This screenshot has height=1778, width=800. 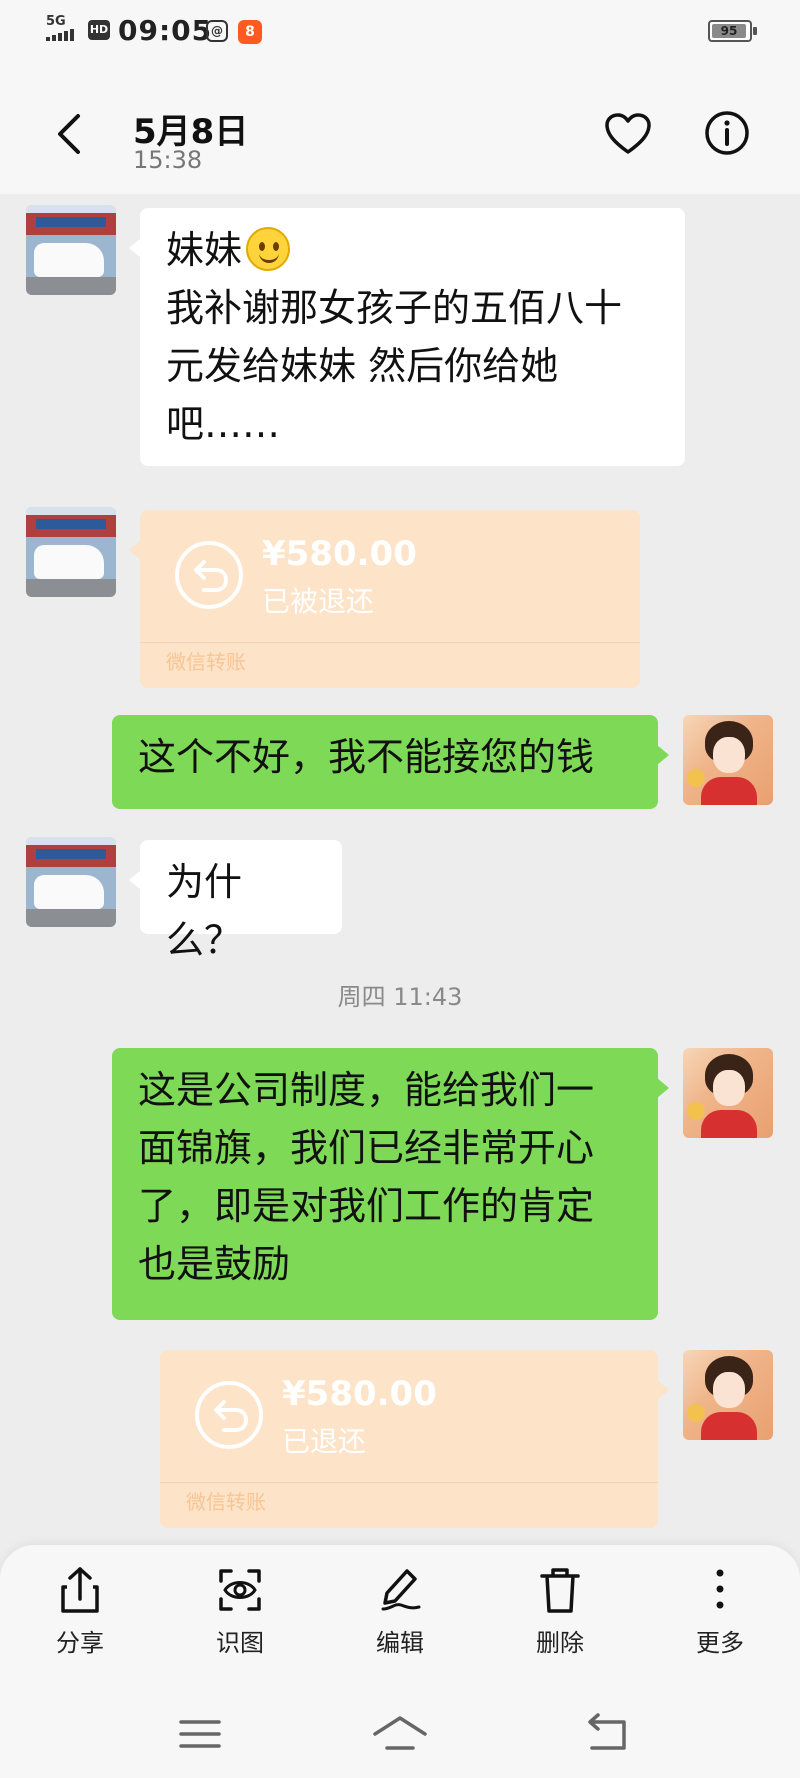 I want to click on transfer-status: 已被退还, so click(x=318, y=601).